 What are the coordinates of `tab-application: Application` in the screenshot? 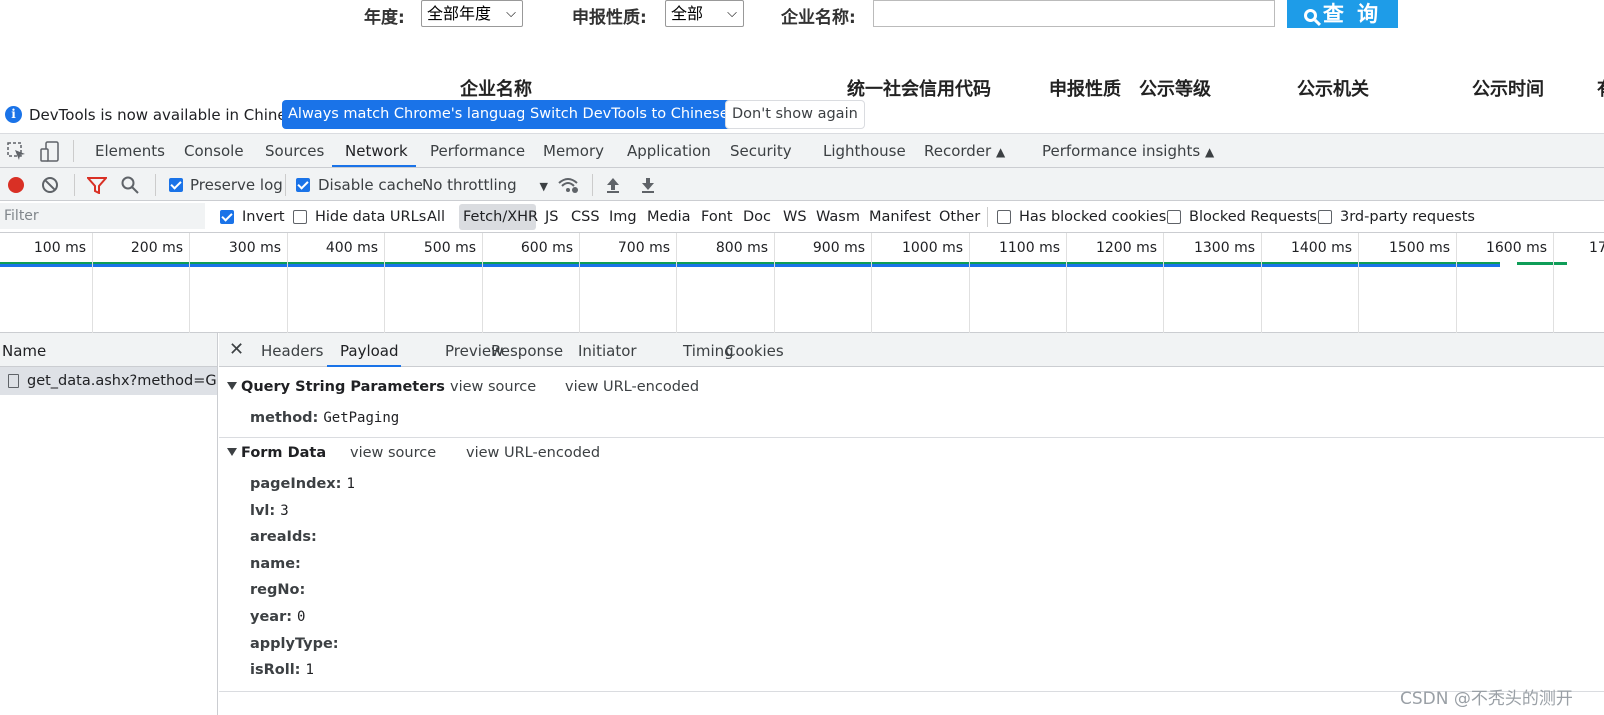 It's located at (669, 151).